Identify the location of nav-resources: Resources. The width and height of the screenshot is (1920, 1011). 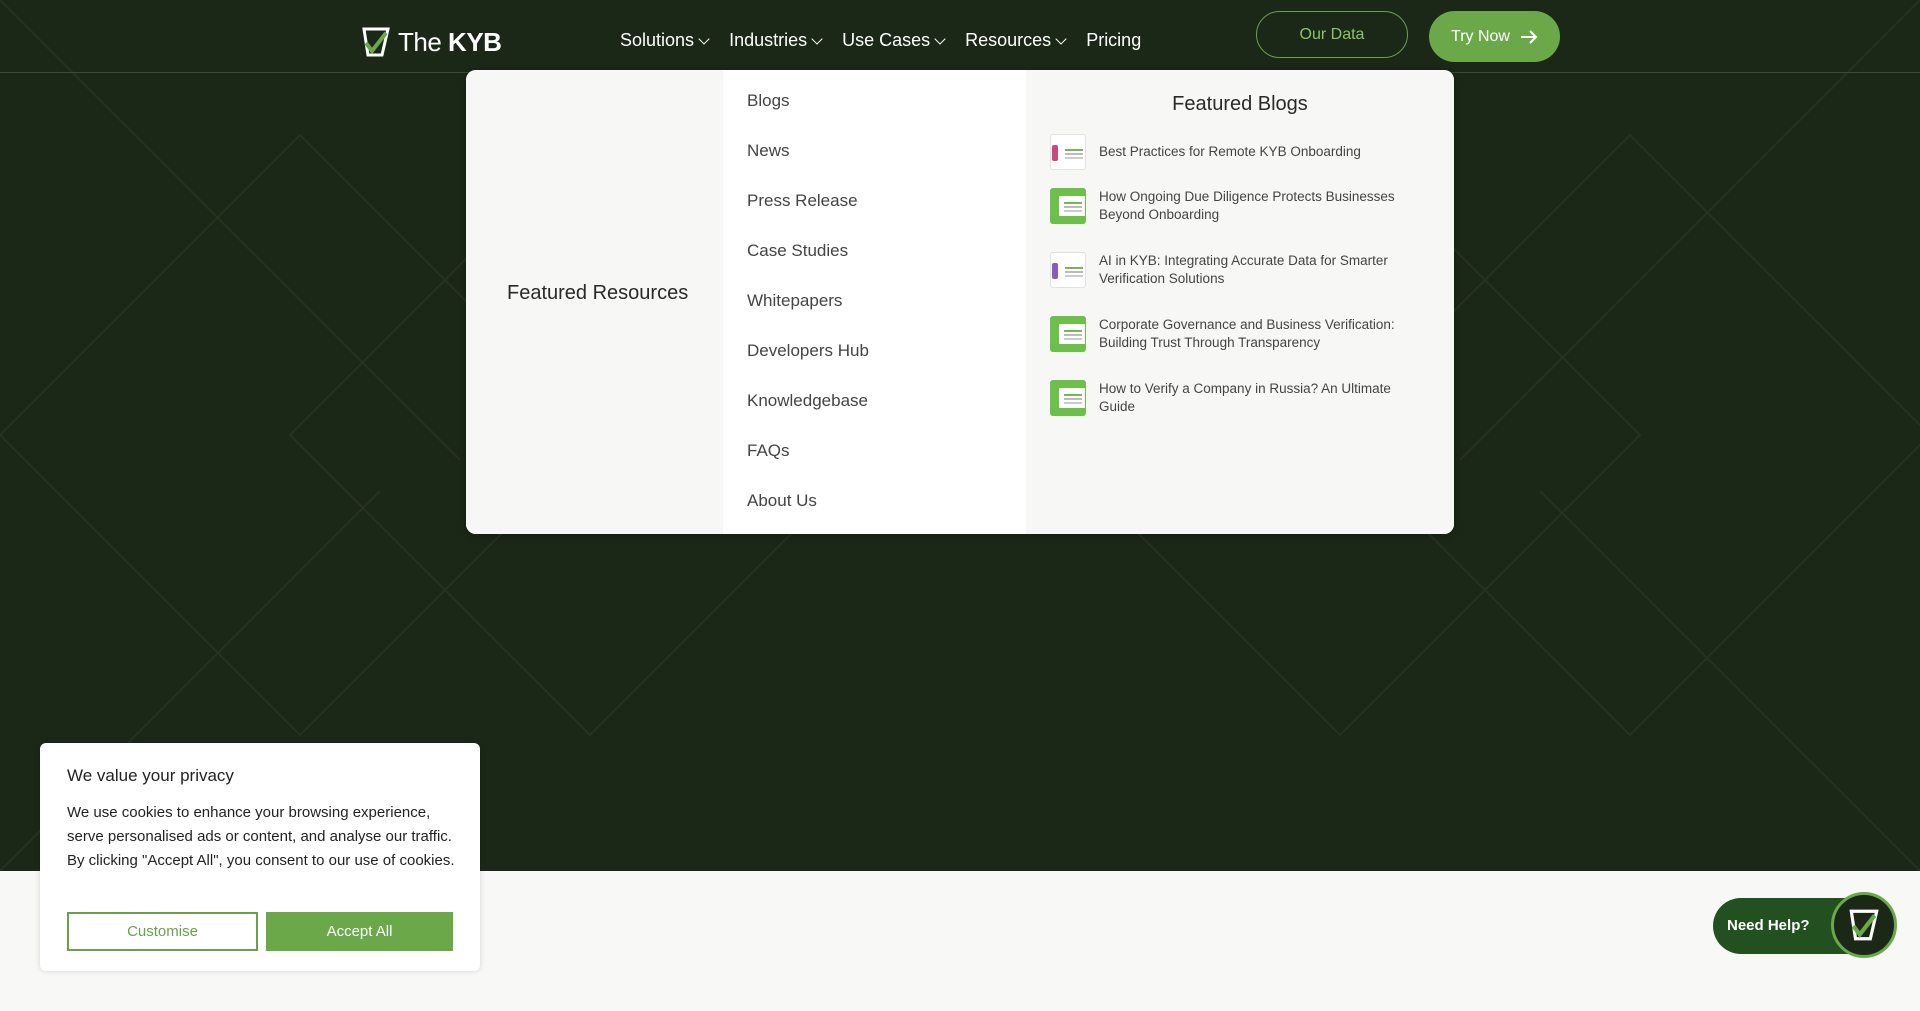
(1016, 40).